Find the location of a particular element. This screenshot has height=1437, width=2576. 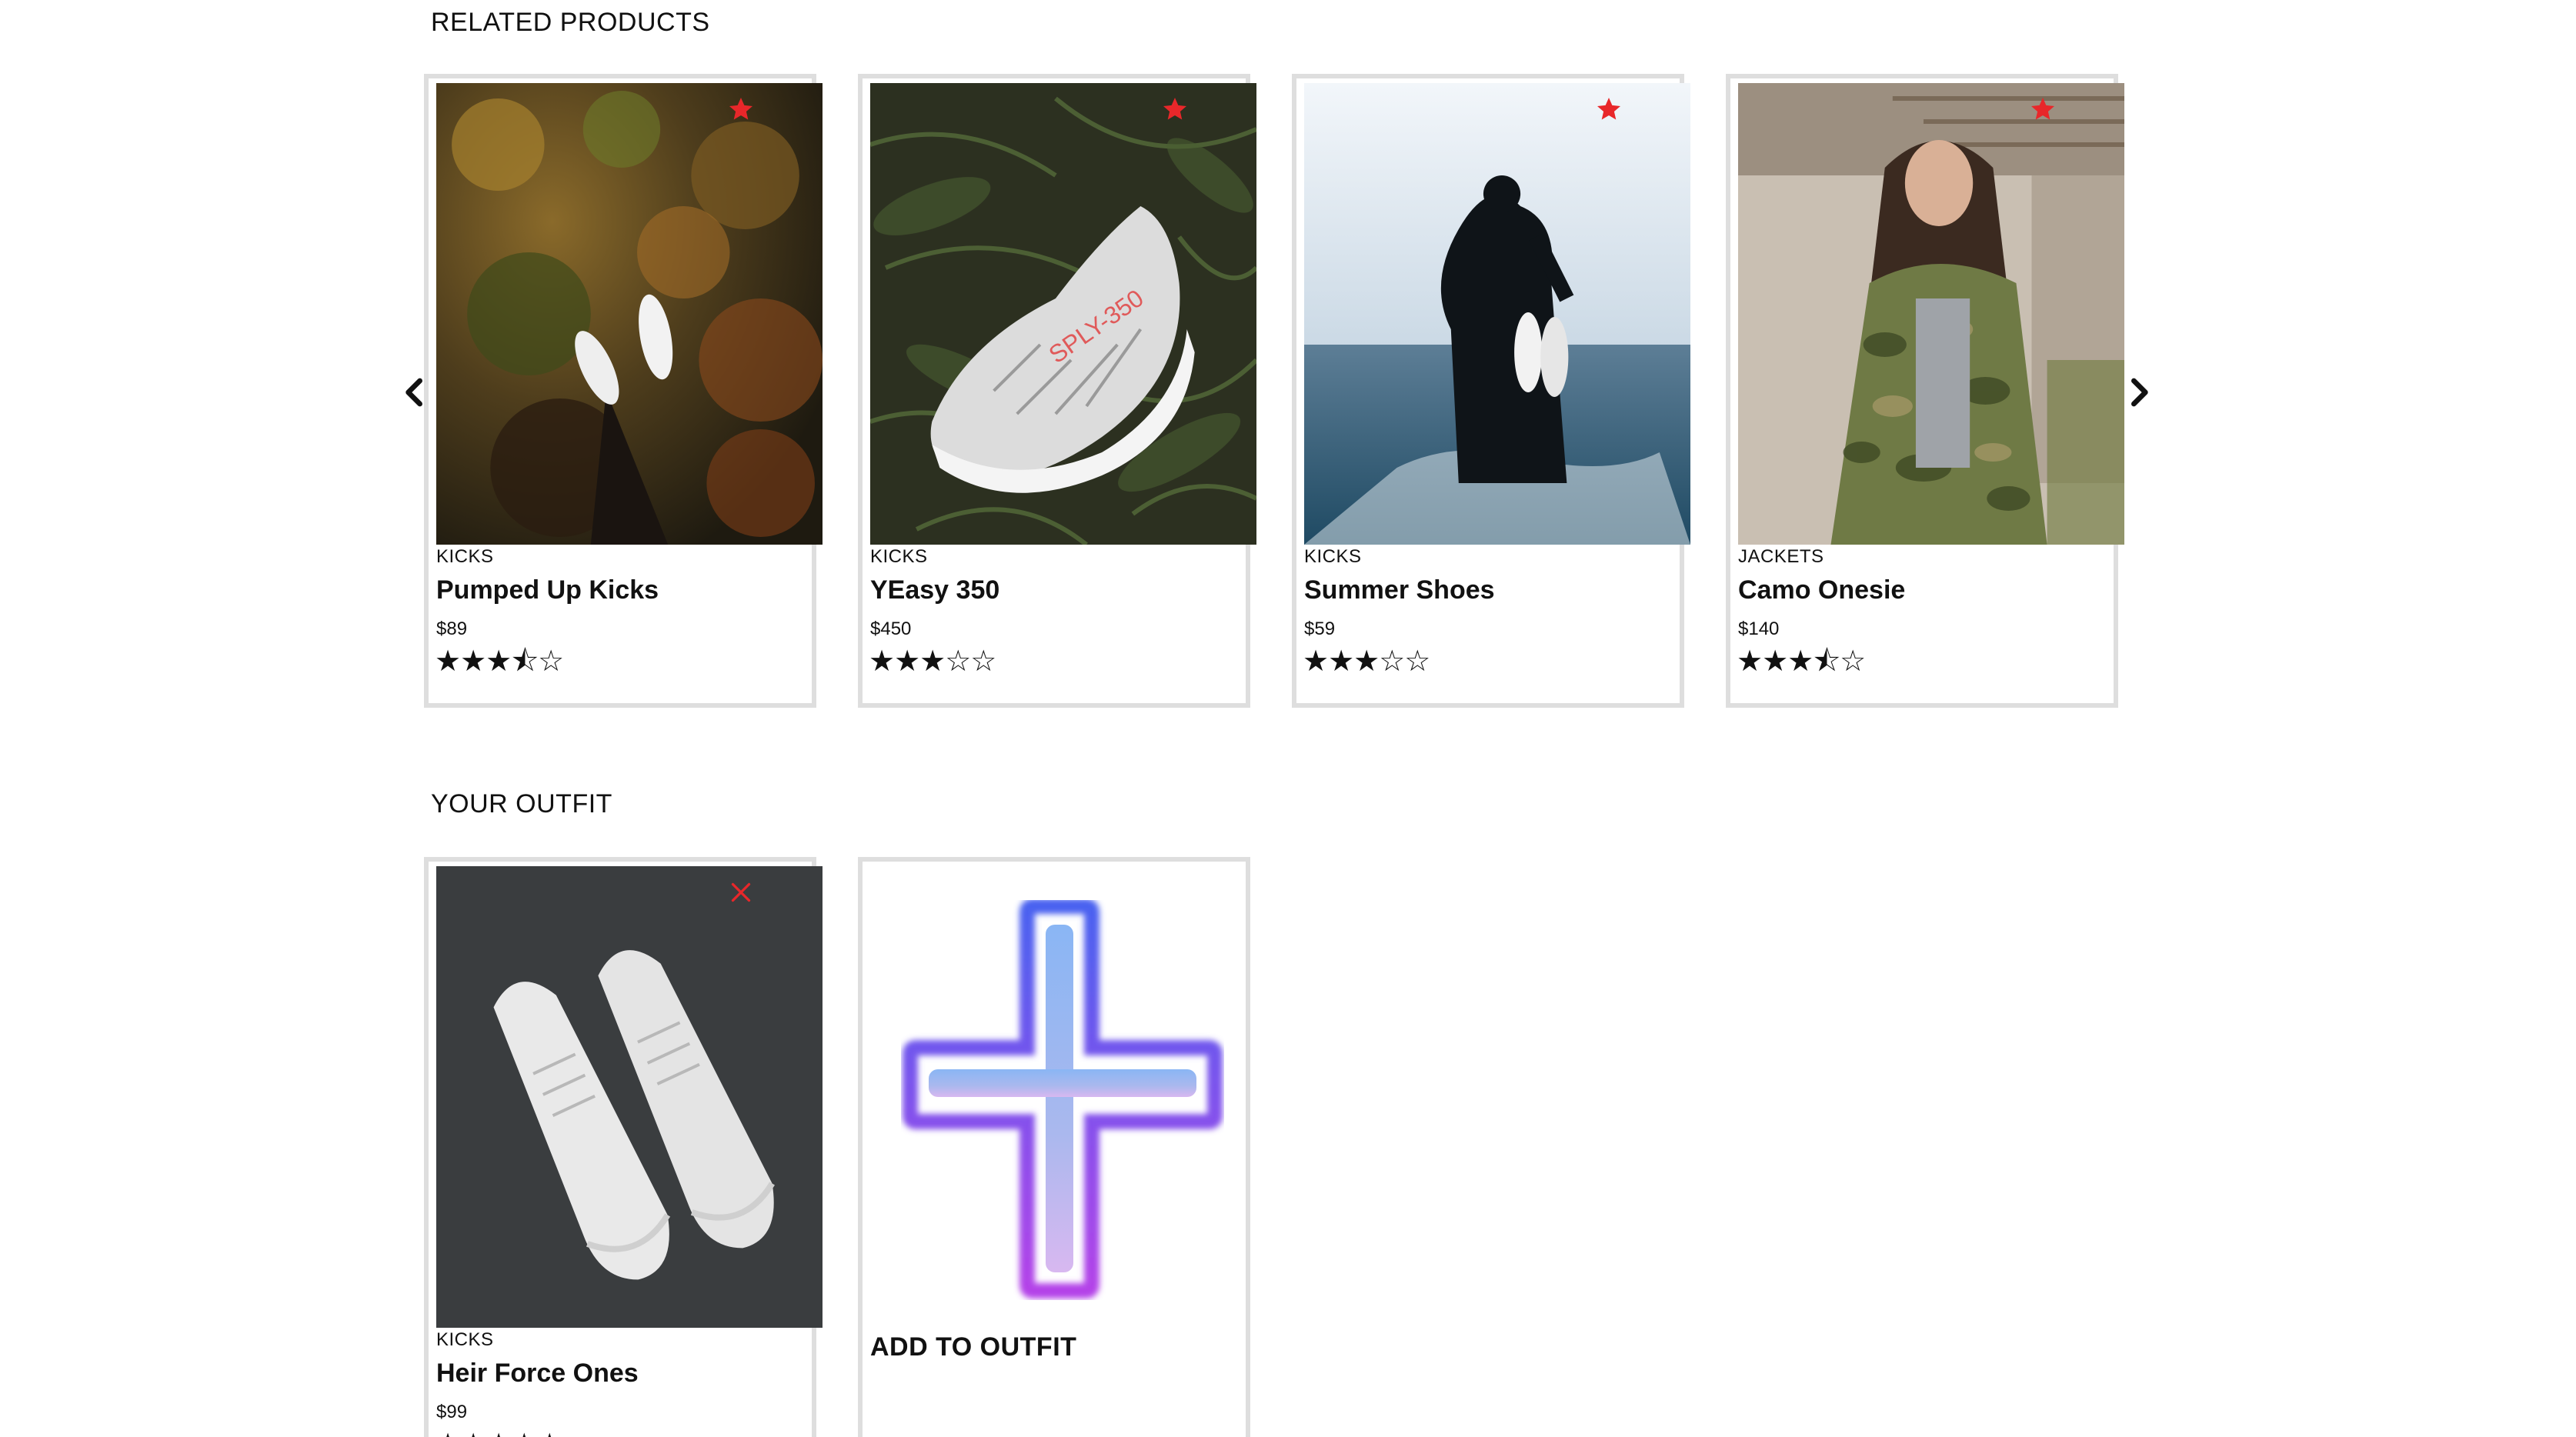

product-name: Pumped Up Kicks is located at coordinates (547, 590).